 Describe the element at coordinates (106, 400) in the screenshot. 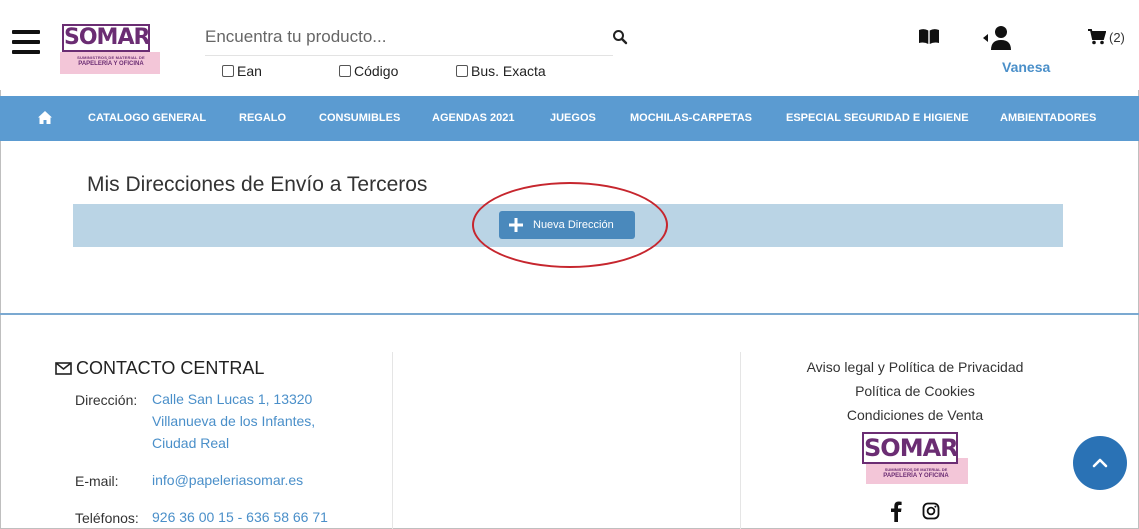

I see `address-label: Dirección:` at that location.